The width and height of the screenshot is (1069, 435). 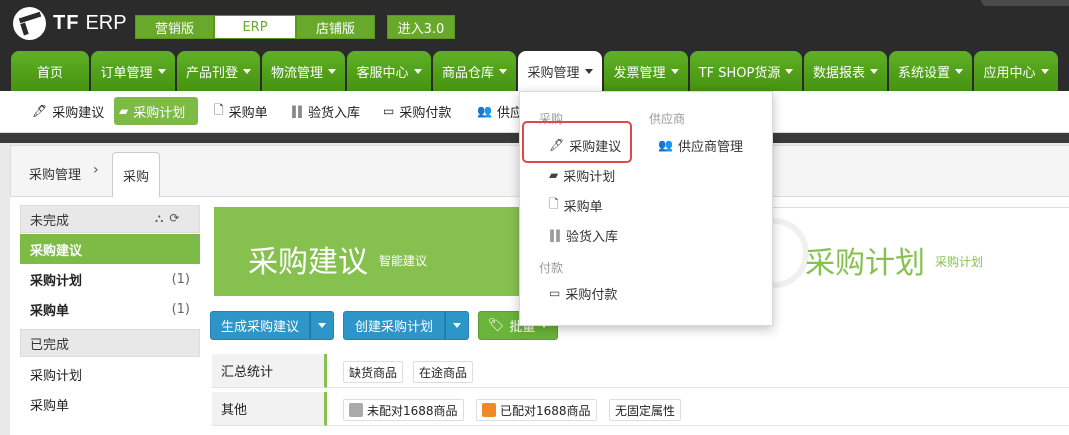 What do you see at coordinates (389, 71) in the screenshot?
I see `nav-customer-service: 客服中心` at bounding box center [389, 71].